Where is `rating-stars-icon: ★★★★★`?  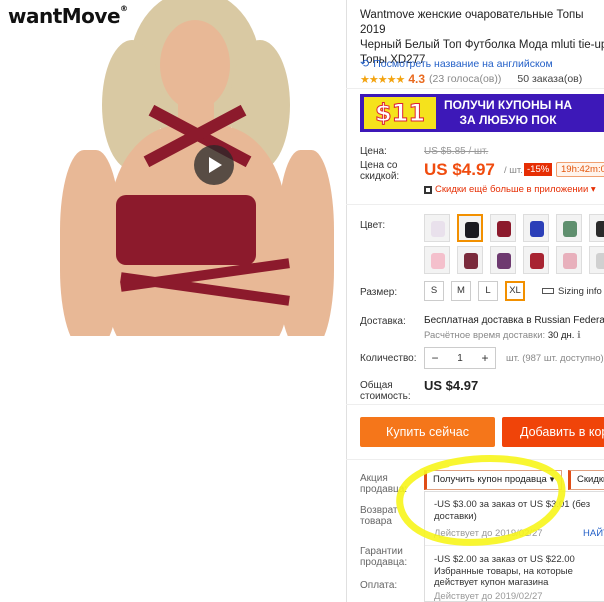
rating-stars-icon: ★★★★★ is located at coordinates (382, 79).